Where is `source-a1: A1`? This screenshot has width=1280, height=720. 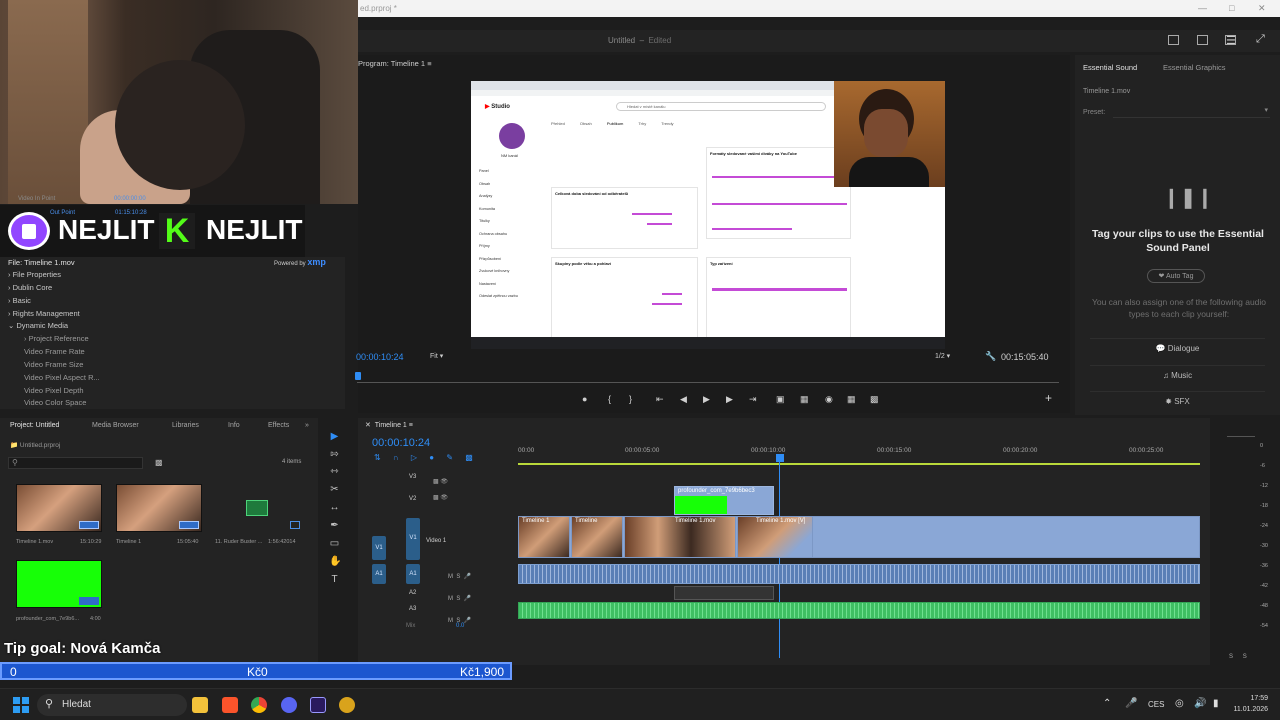 source-a1: A1 is located at coordinates (379, 574).